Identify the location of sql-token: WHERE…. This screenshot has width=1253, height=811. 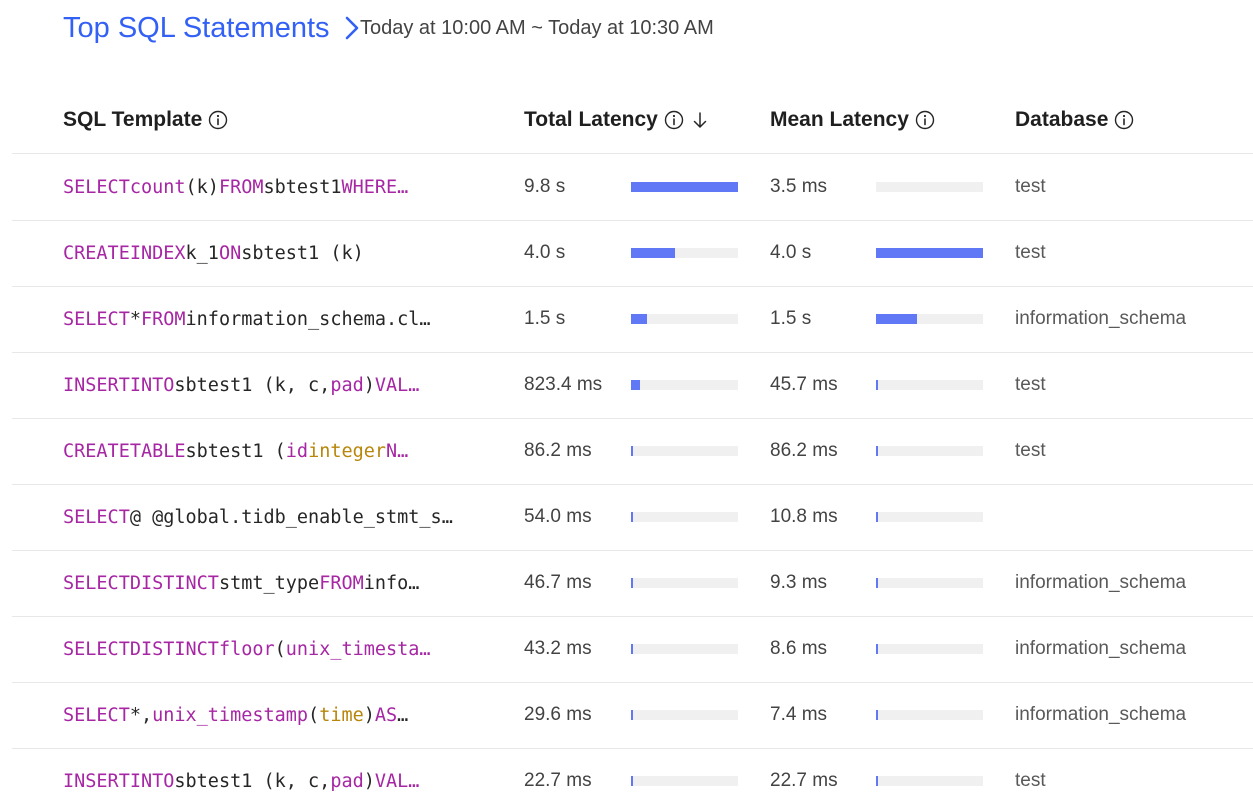
(375, 187).